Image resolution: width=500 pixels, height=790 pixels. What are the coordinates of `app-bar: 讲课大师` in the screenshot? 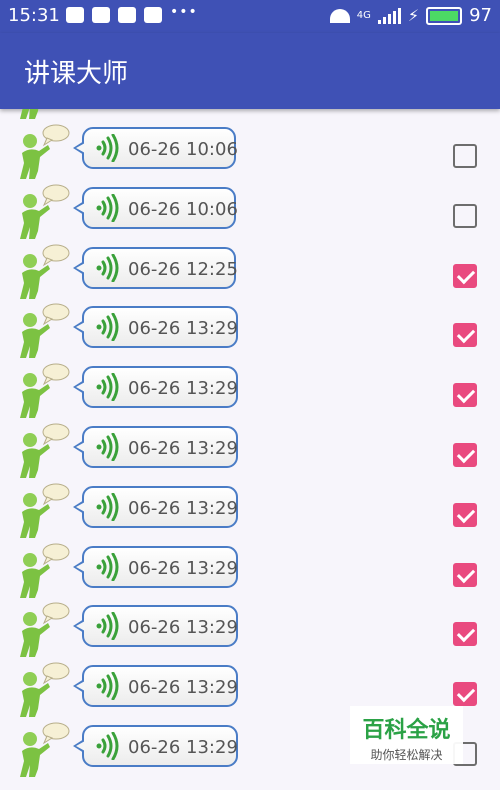 It's located at (250, 71).